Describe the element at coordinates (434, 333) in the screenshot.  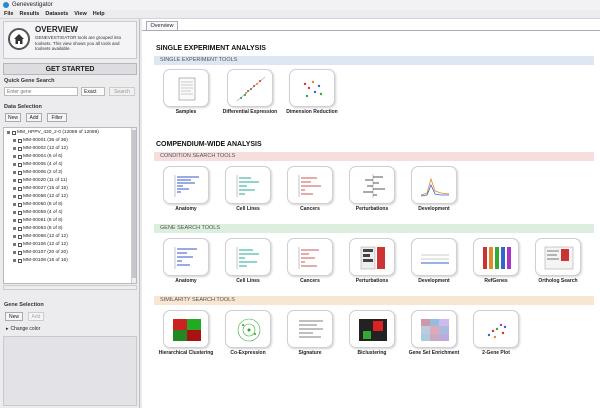
I see `tool-gene-set-enrichment: Gene Set Enrichment` at that location.